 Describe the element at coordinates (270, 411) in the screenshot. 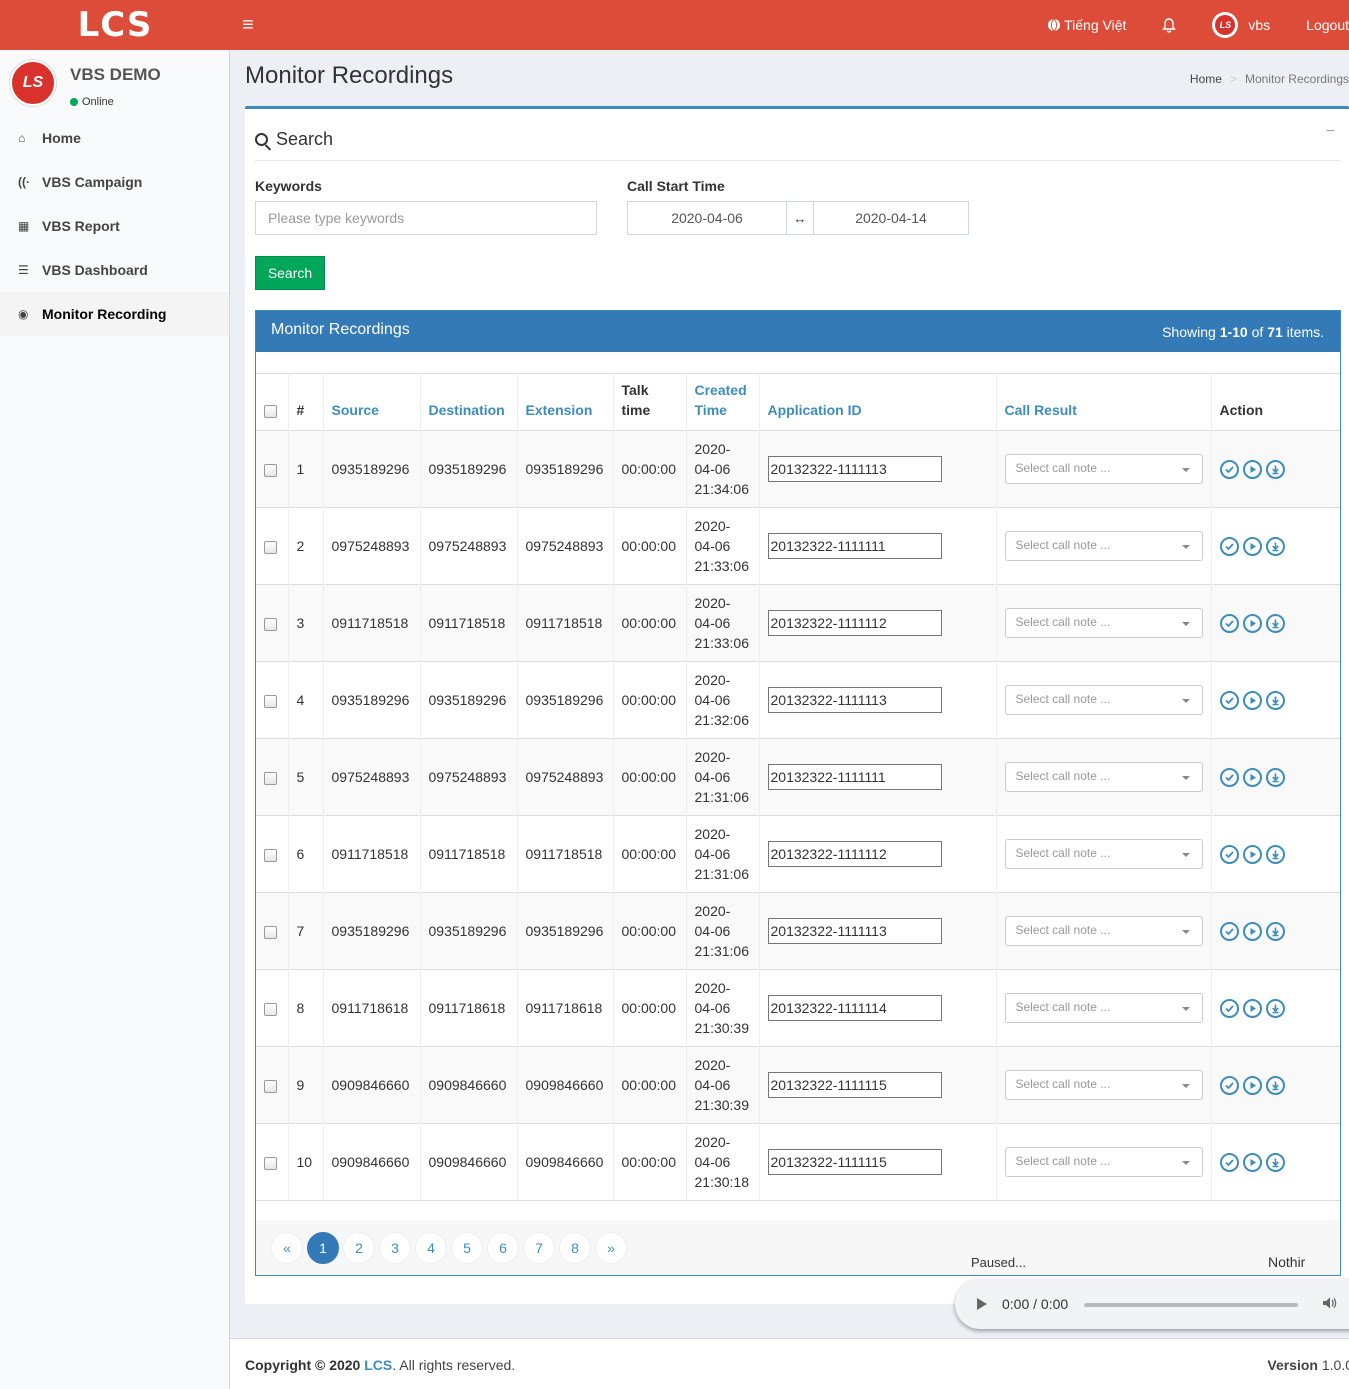

I see `select-all-checkbox` at that location.